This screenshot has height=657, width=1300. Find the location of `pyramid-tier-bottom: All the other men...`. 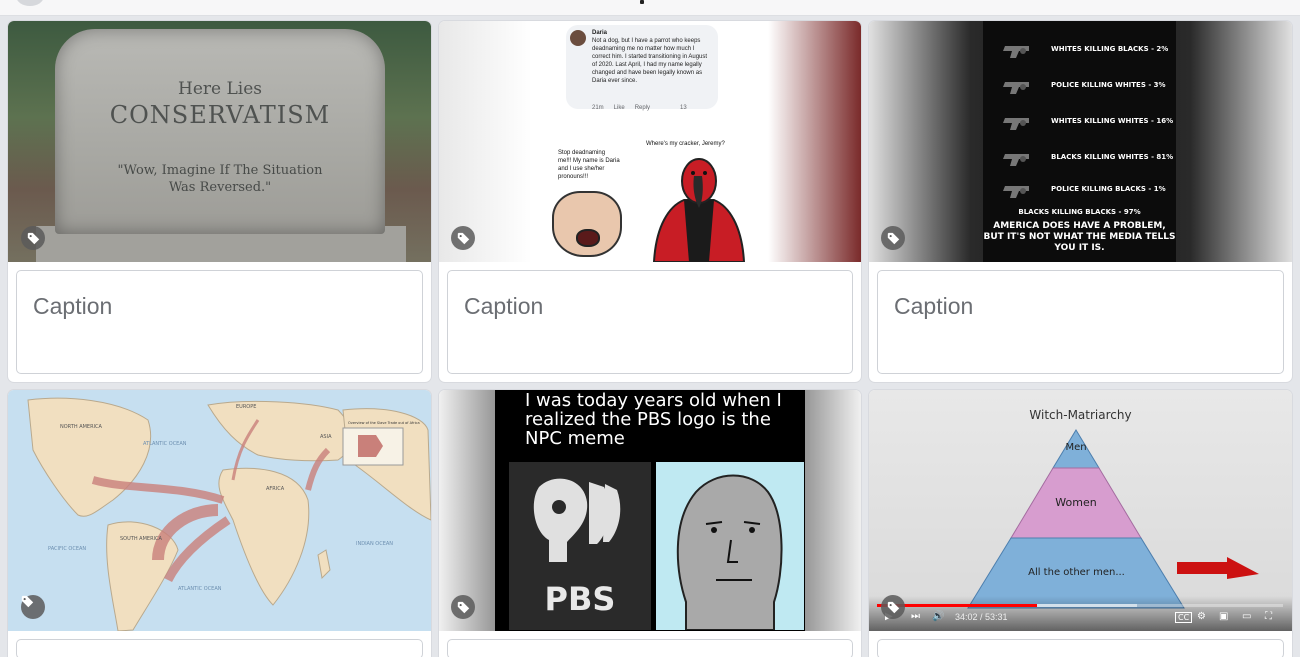

pyramid-tier-bottom: All the other men... is located at coordinates (1076, 572).